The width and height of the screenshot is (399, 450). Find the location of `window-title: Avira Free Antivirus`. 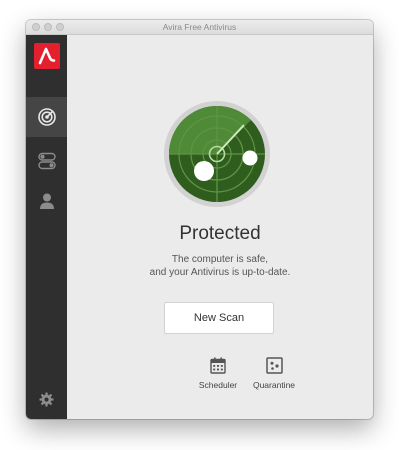

window-title: Avira Free Antivirus is located at coordinates (199, 27).